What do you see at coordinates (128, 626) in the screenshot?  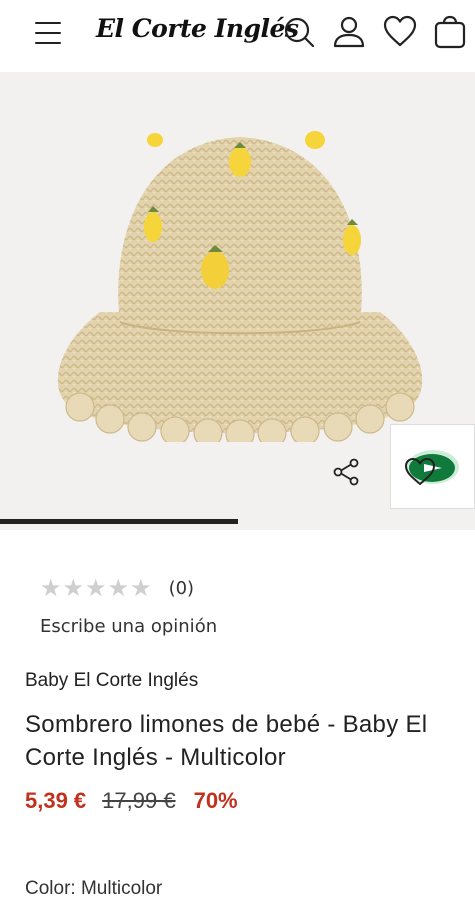 I see `write-review-link: Escribe una opinión` at bounding box center [128, 626].